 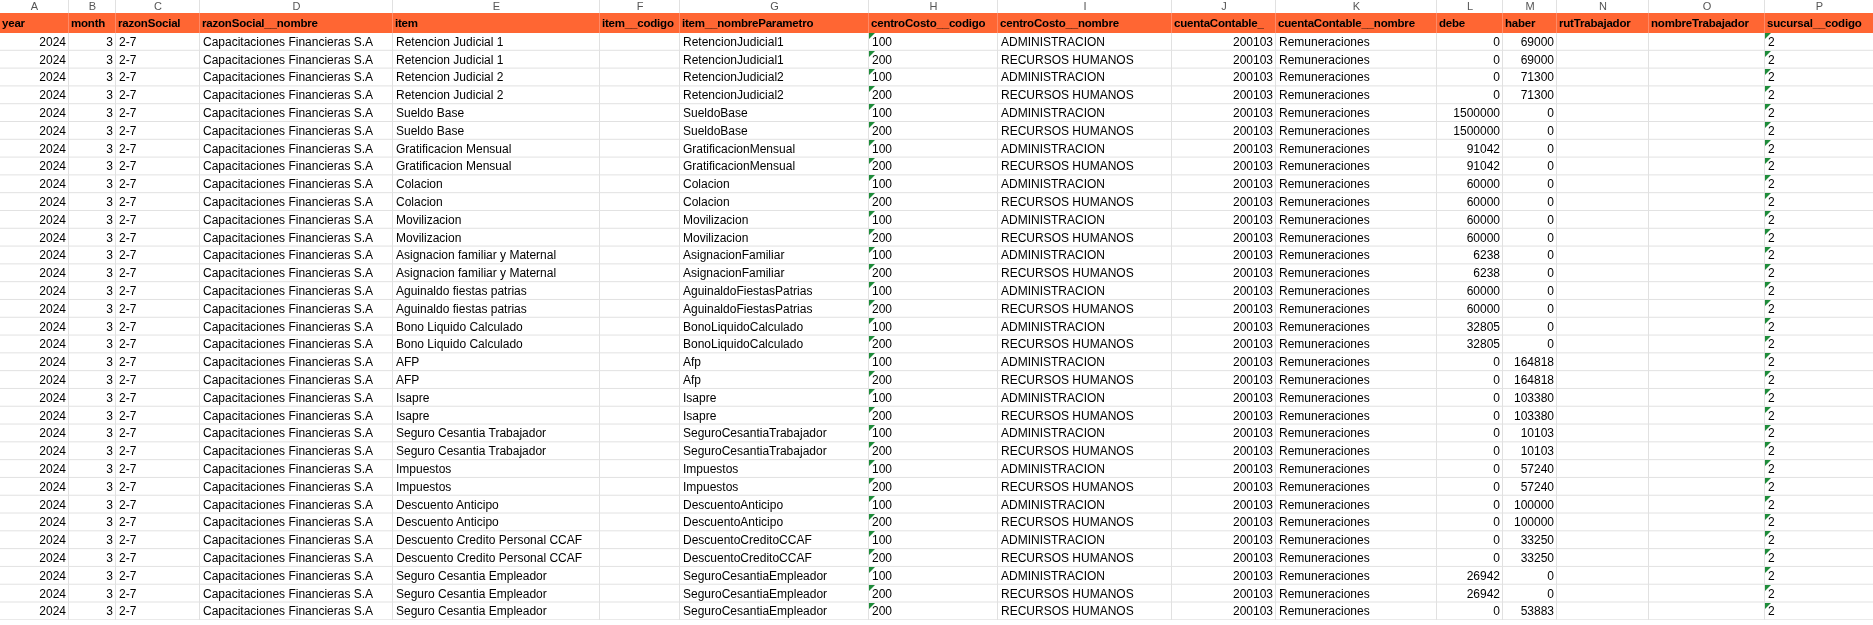 I want to click on table-cell: Retencion Judicial 1, so click(x=450, y=41).